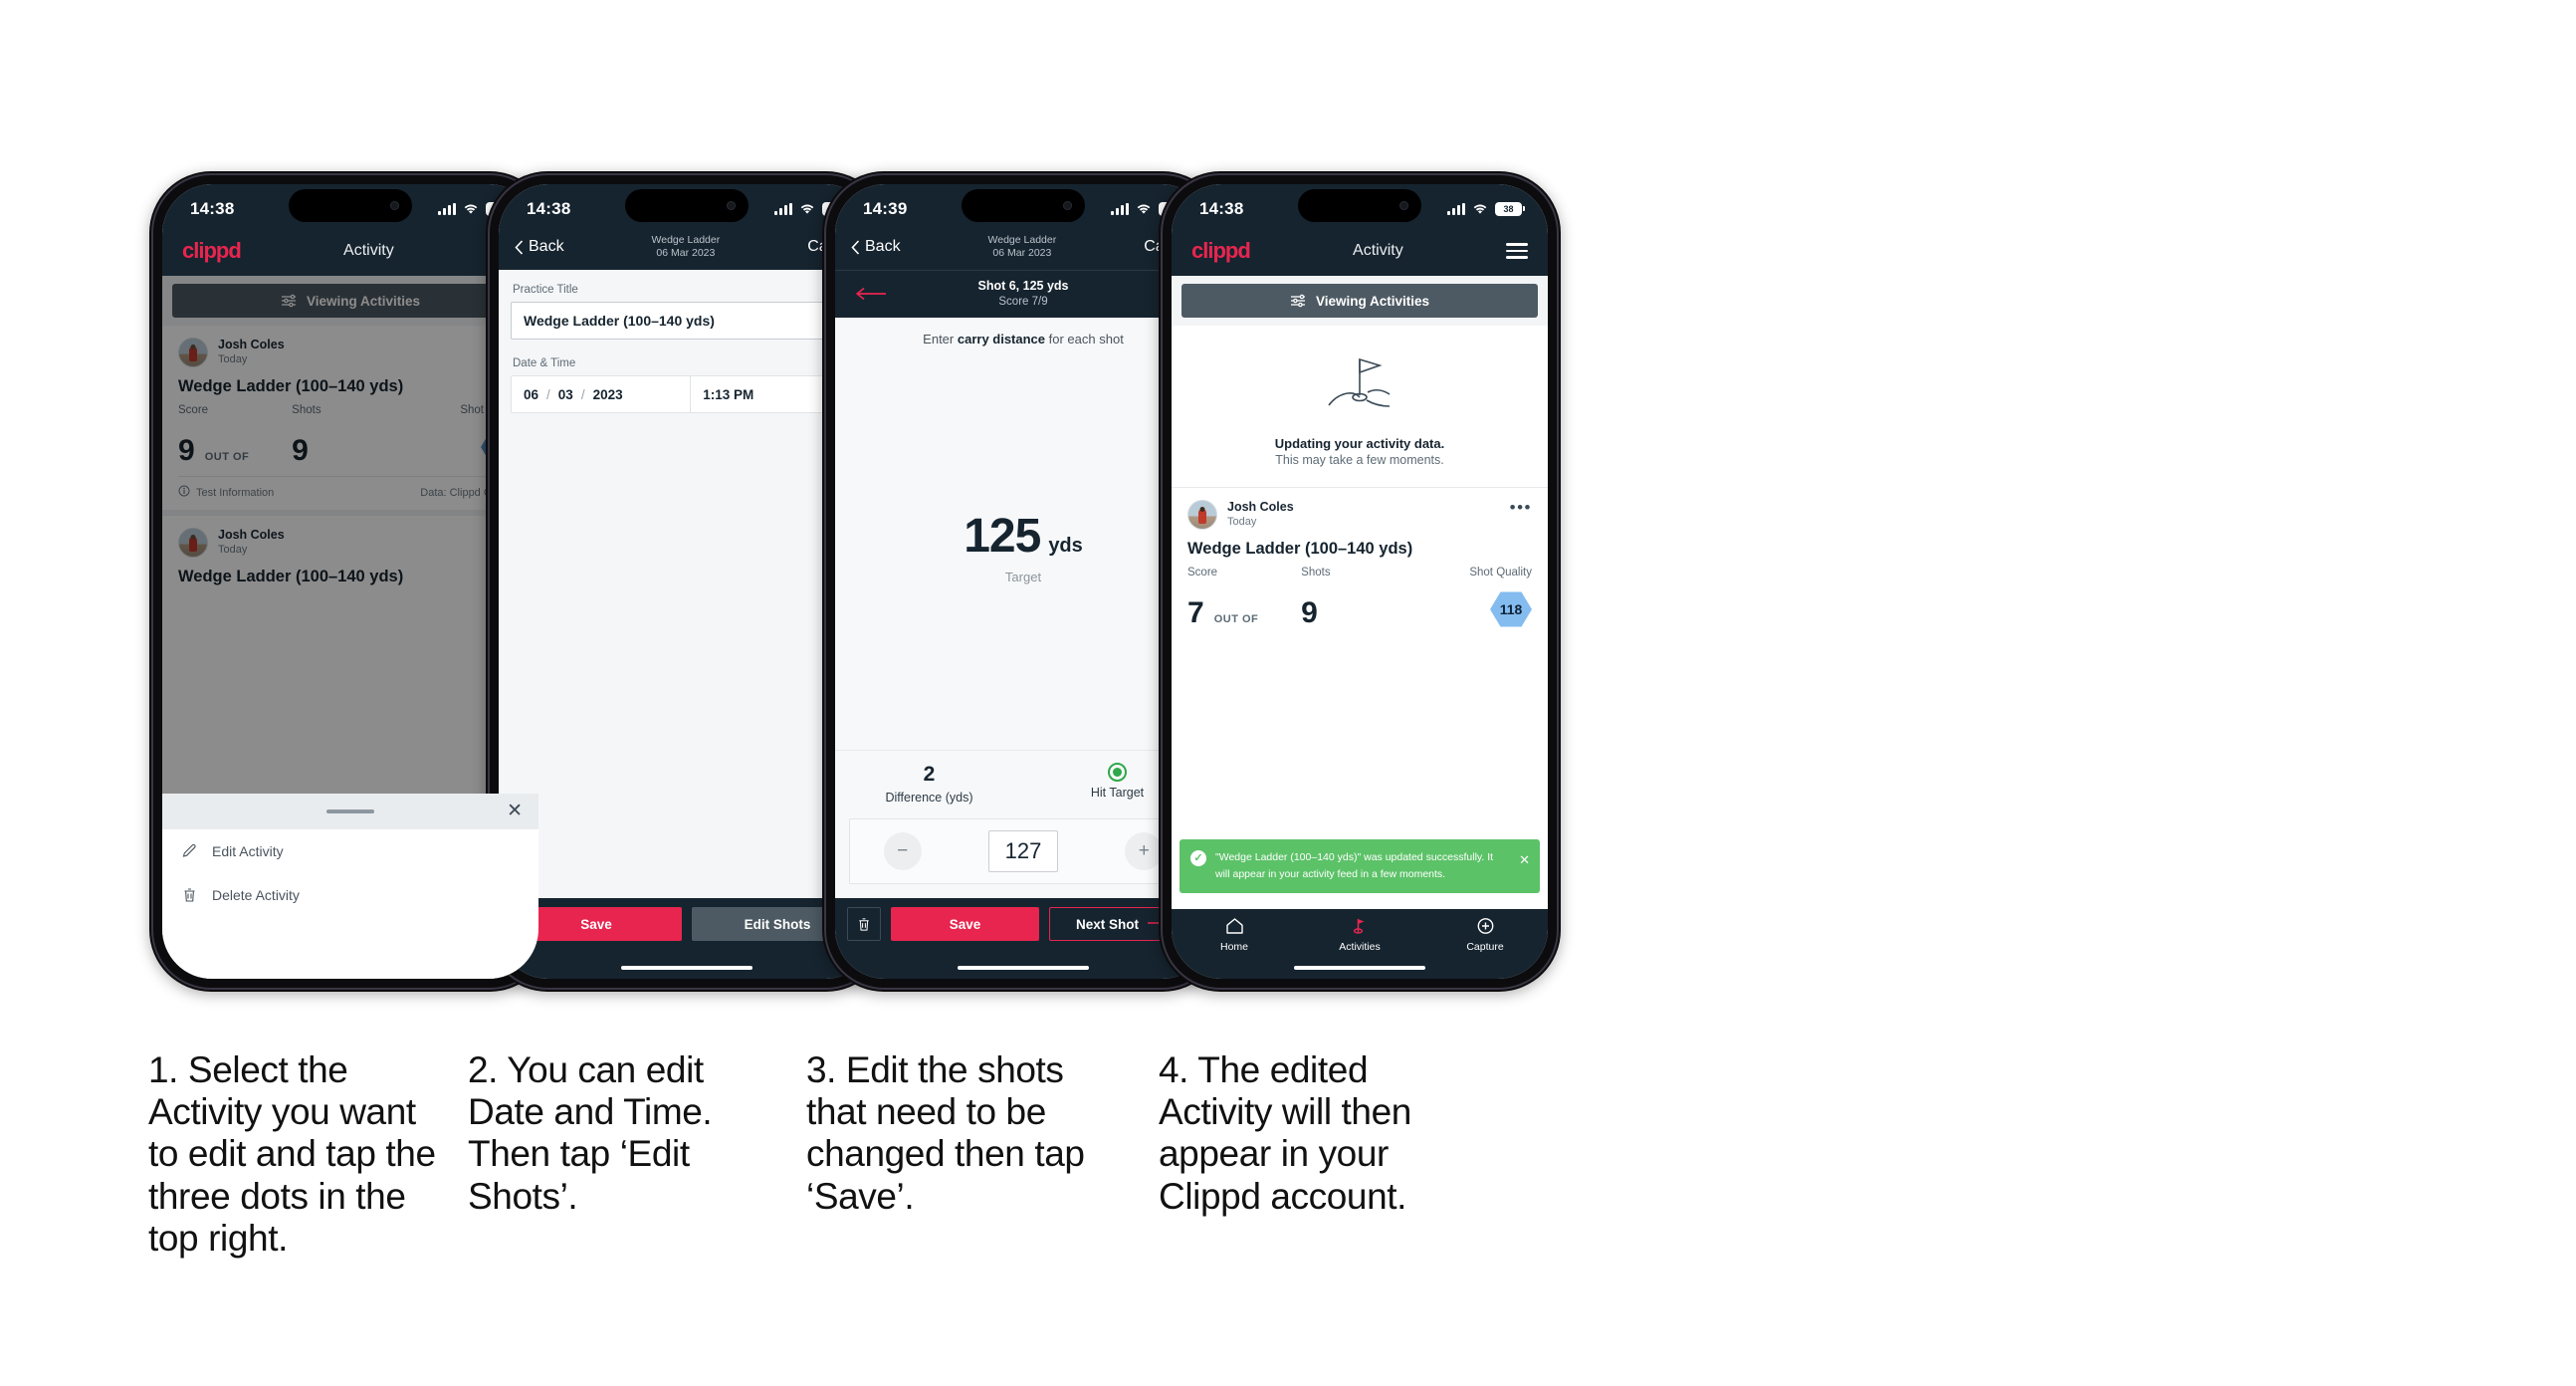 The width and height of the screenshot is (2576, 1386). What do you see at coordinates (885, 208) in the screenshot?
I see `status-time: 14:39` at bounding box center [885, 208].